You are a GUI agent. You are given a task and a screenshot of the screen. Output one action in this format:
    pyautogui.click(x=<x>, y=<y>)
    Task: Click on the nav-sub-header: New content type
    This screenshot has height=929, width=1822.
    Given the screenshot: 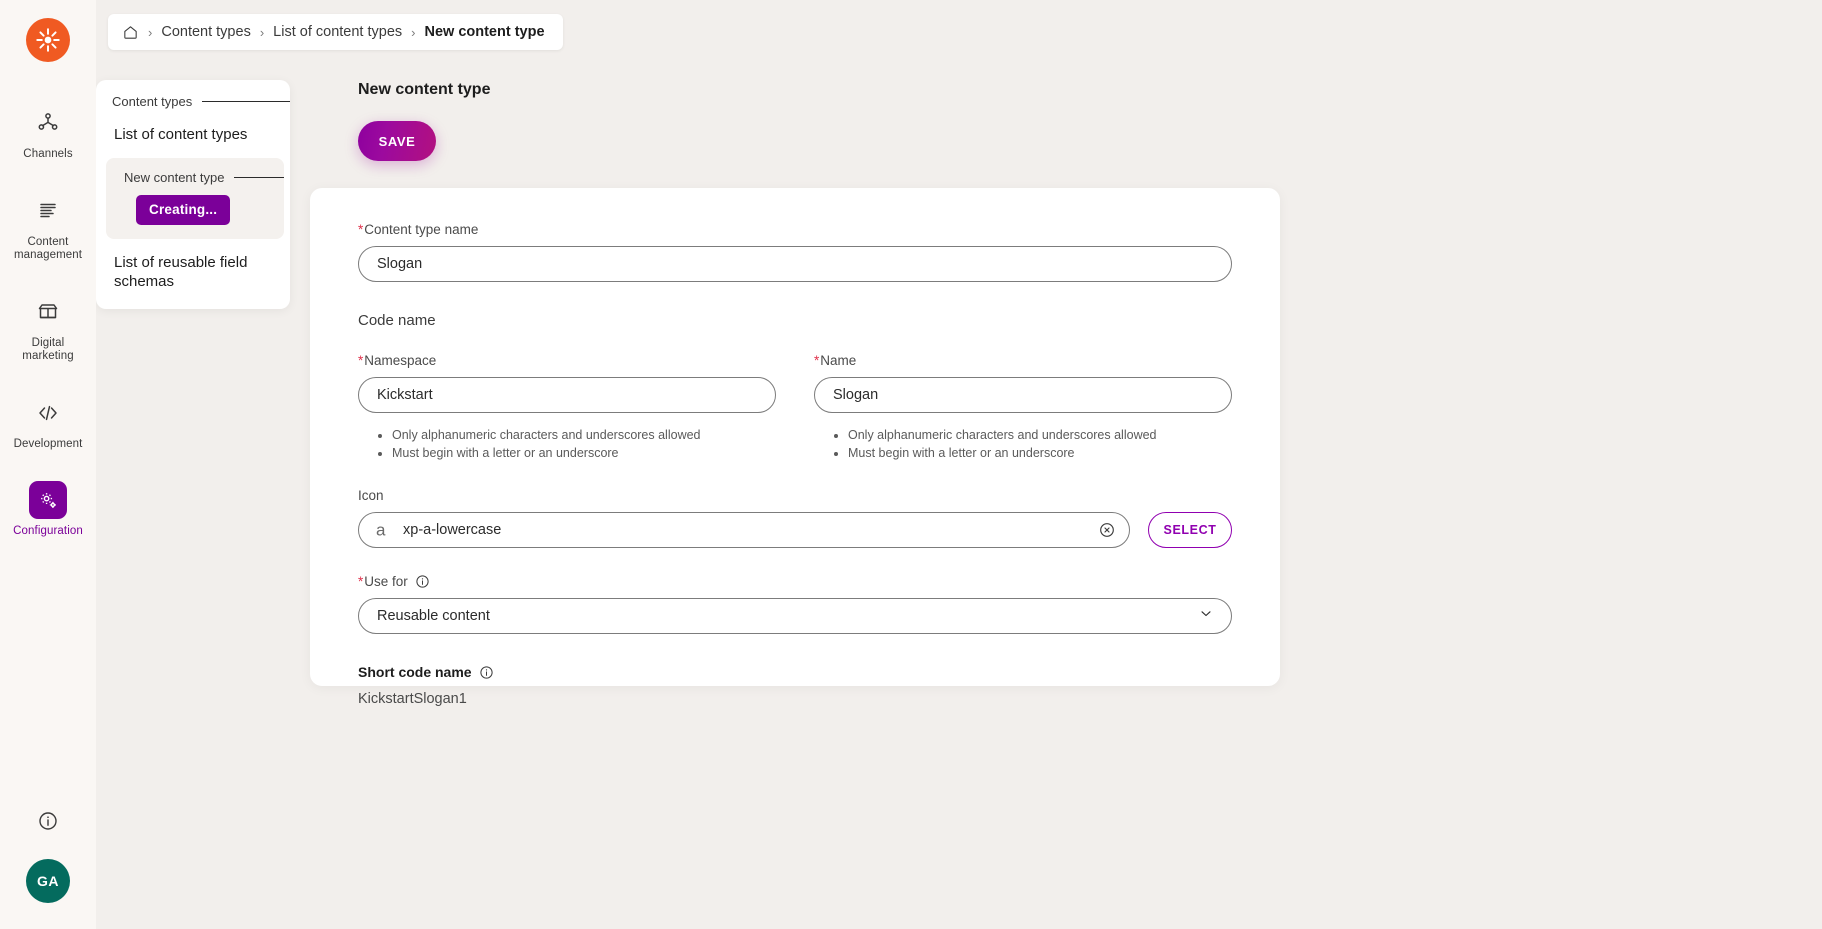 What is the action you would take?
    pyautogui.click(x=195, y=177)
    